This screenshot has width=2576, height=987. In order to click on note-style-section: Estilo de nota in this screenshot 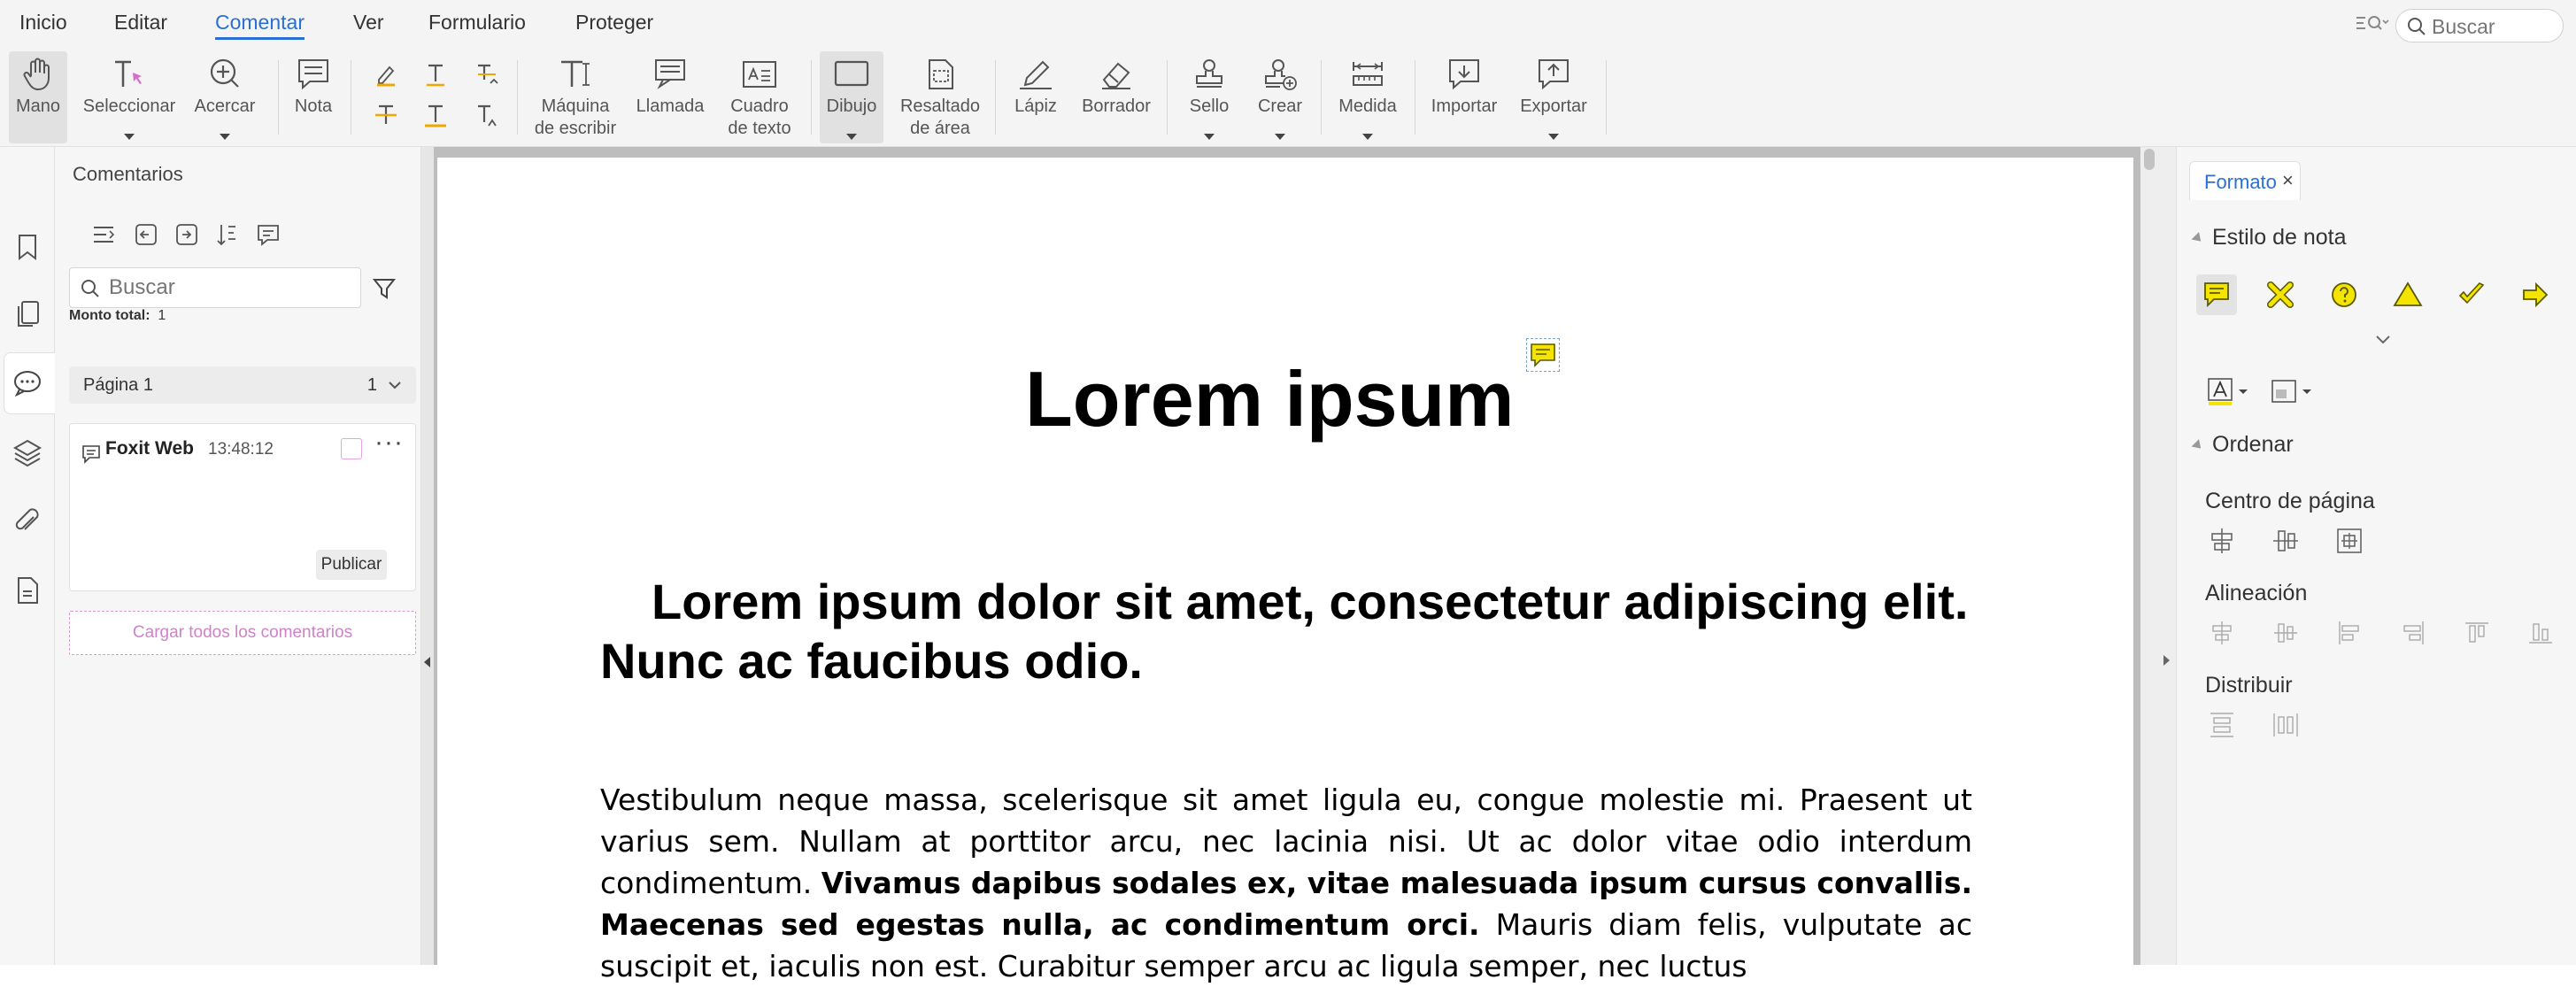, I will do `click(2269, 238)`.